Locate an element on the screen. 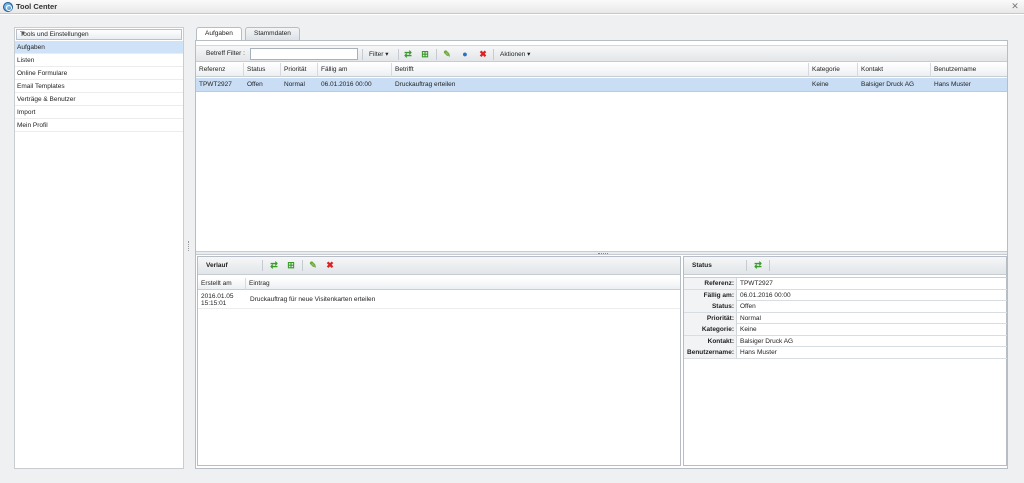  subject-filter-input is located at coordinates (304, 54).